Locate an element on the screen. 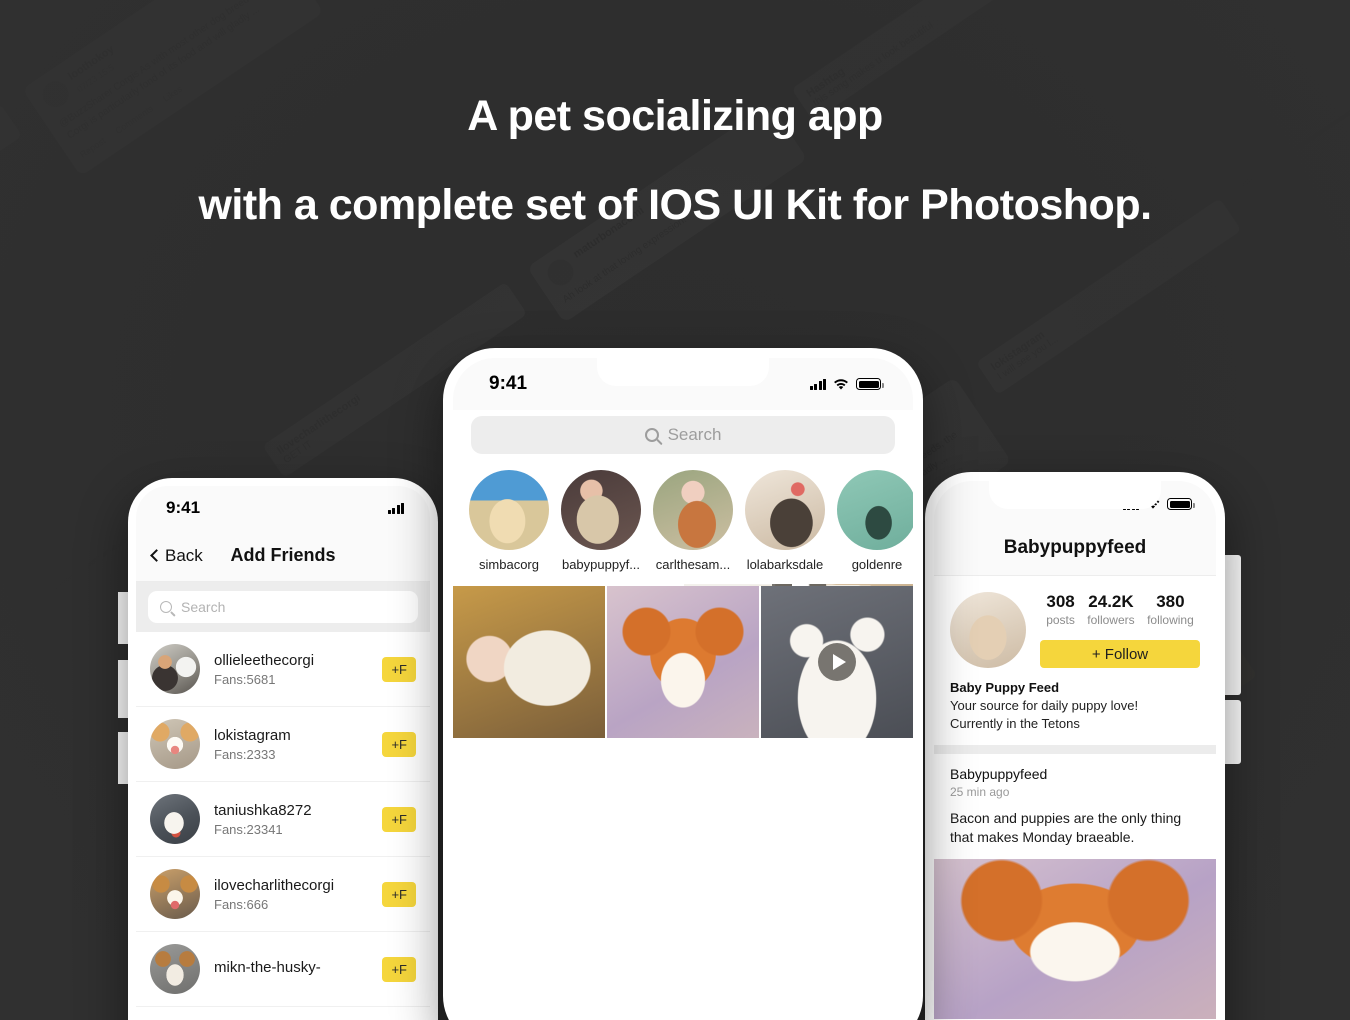  stat-following: 380 following is located at coordinates (1170, 609).